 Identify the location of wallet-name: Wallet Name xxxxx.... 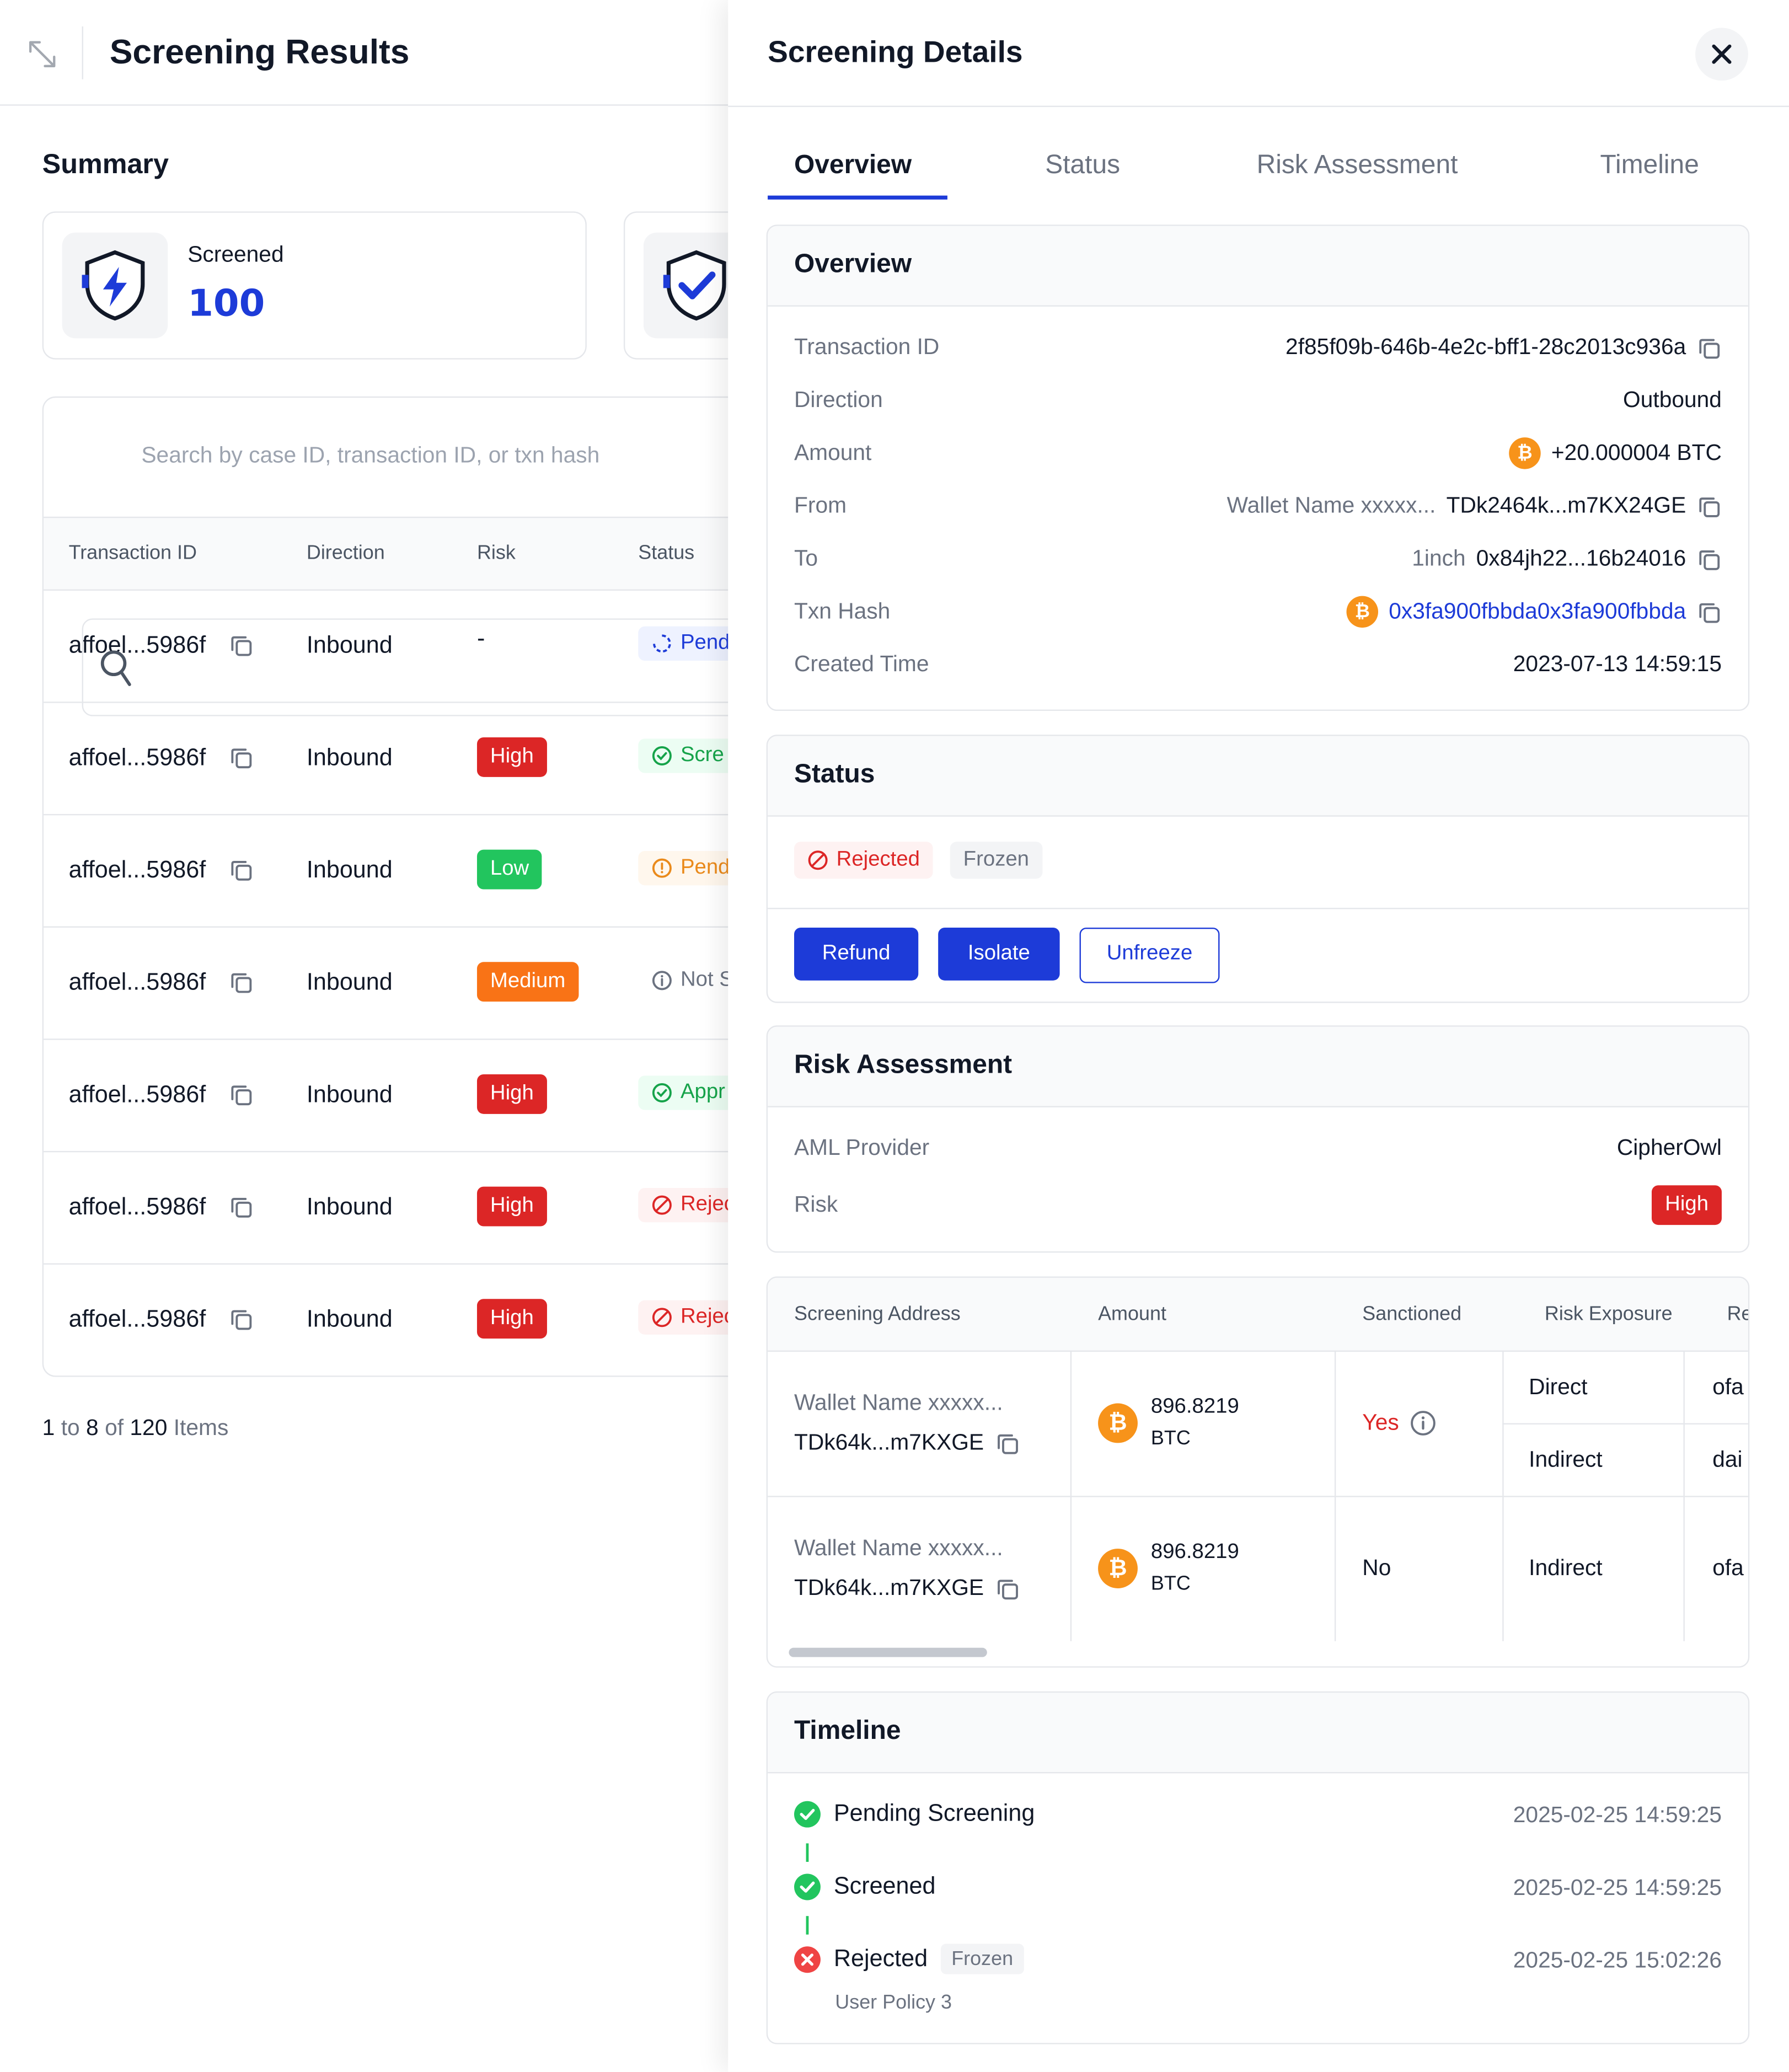
(898, 1403).